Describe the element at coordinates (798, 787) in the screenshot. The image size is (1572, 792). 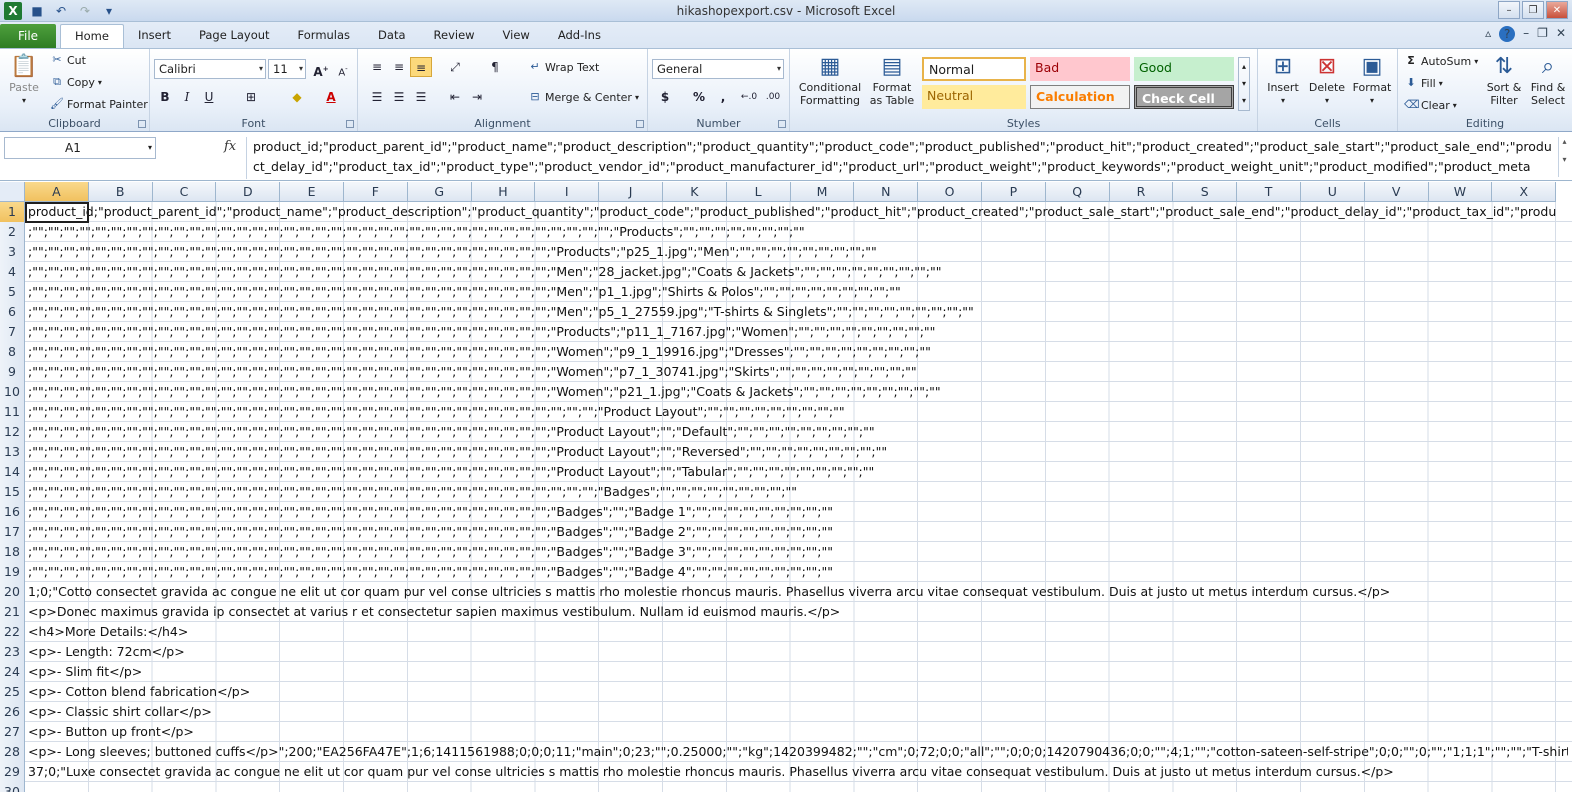
I see `cell-content` at that location.